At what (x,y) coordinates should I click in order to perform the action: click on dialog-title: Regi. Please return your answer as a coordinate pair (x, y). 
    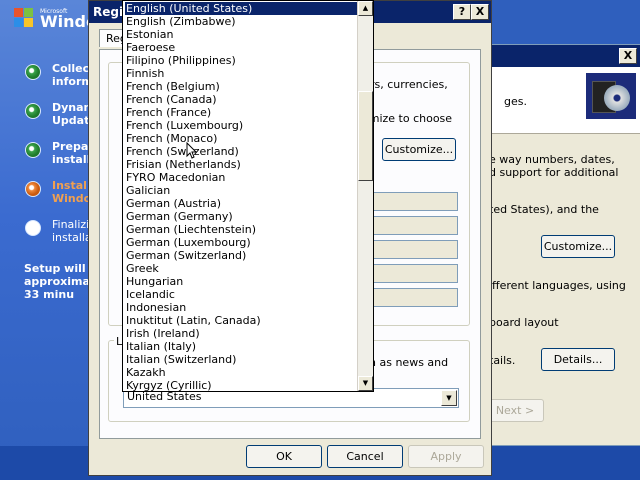
    Looking at the image, I should click on (108, 12).